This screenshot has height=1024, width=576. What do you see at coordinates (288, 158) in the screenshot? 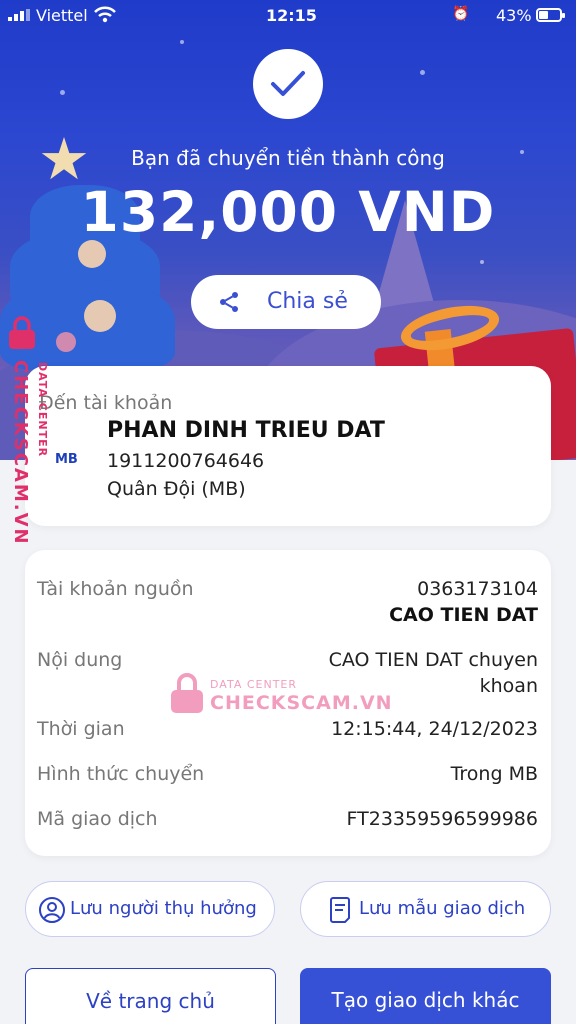
I see `success-message: Bạn đã chuyển tiền thành công` at bounding box center [288, 158].